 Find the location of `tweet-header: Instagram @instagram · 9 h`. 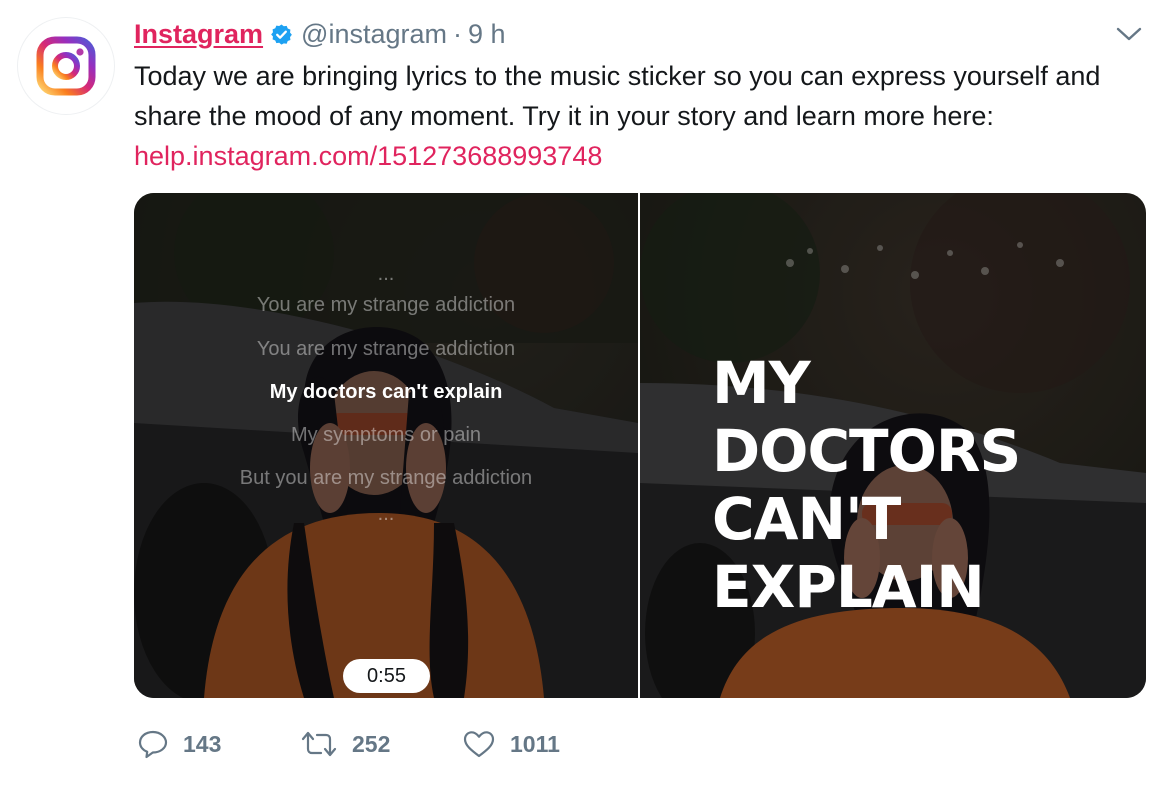

tweet-header: Instagram @instagram · 9 h is located at coordinates (320, 34).